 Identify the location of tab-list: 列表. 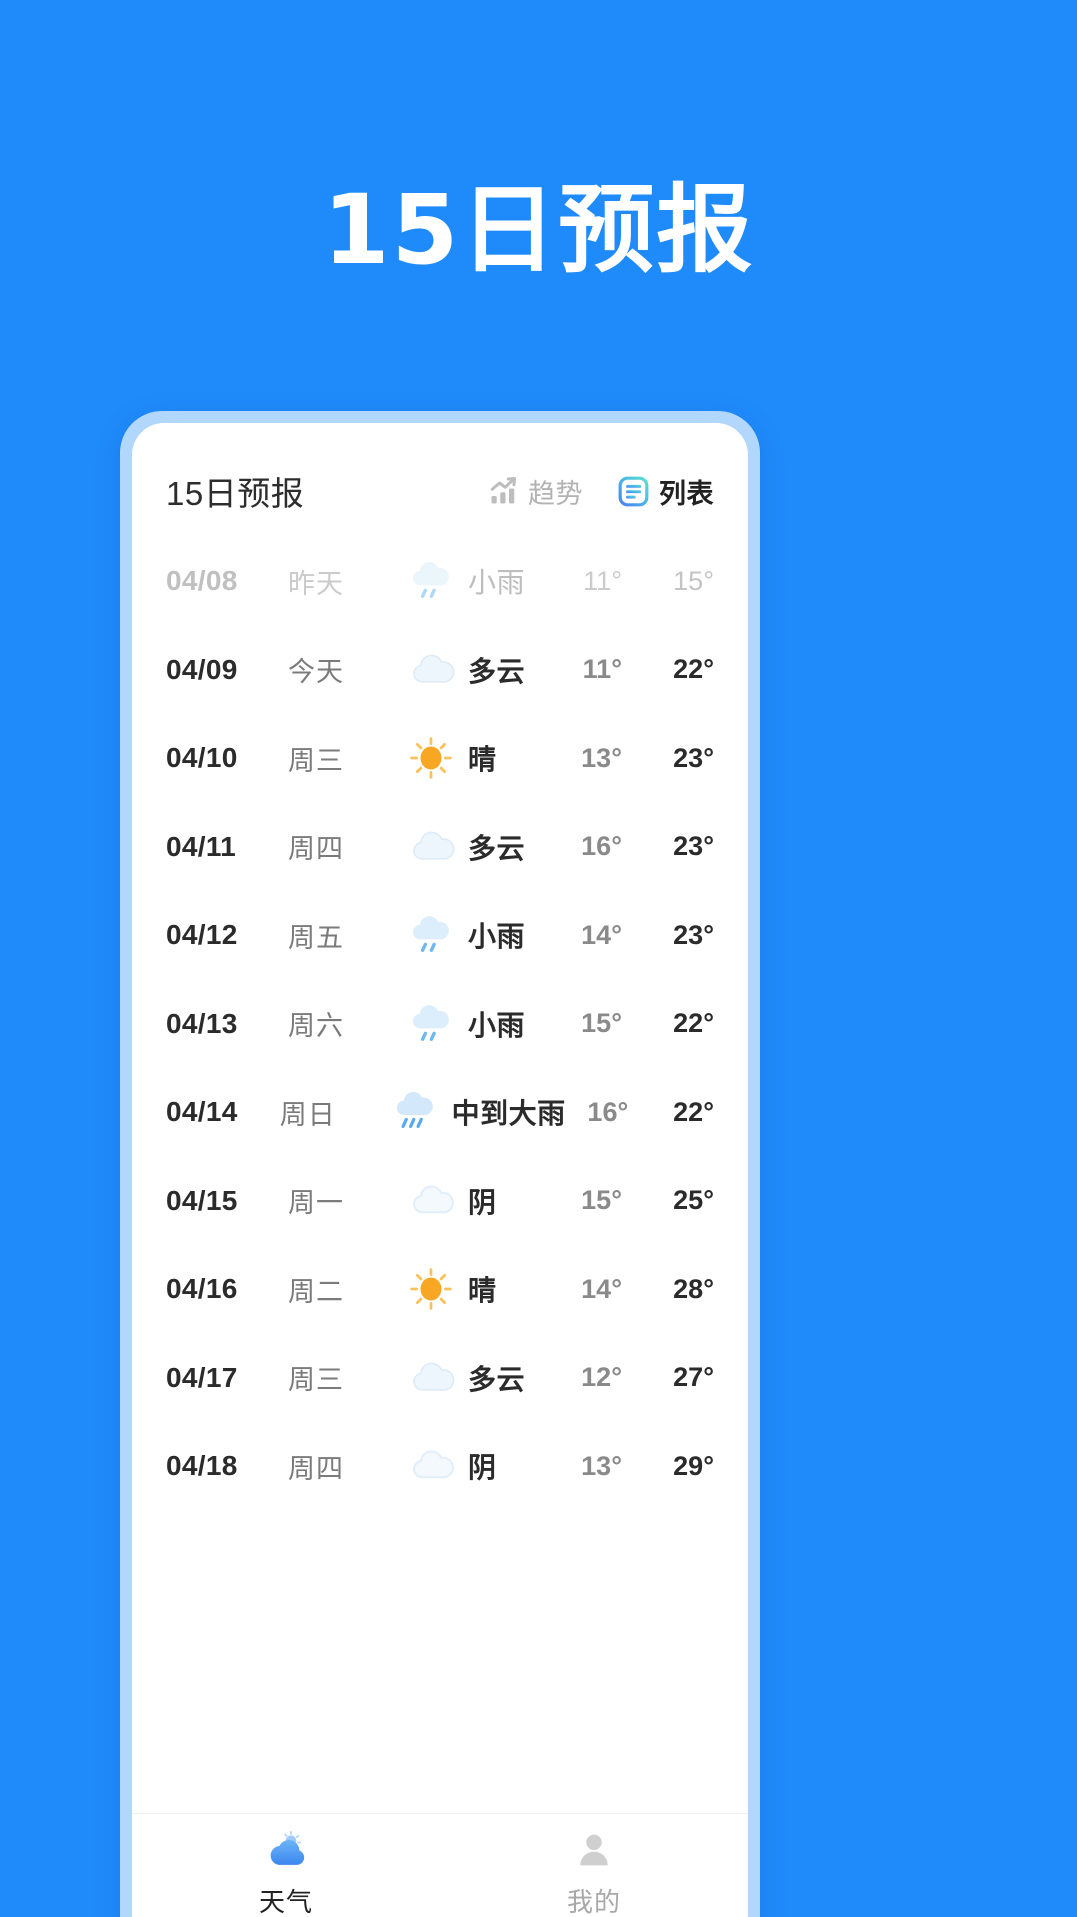
(665, 491).